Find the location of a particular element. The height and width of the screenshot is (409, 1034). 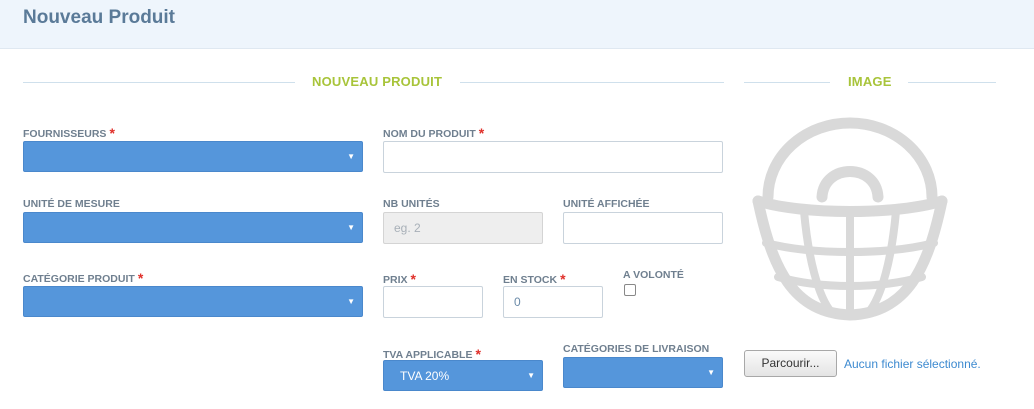

prix-label: PRIX * is located at coordinates (399, 279).